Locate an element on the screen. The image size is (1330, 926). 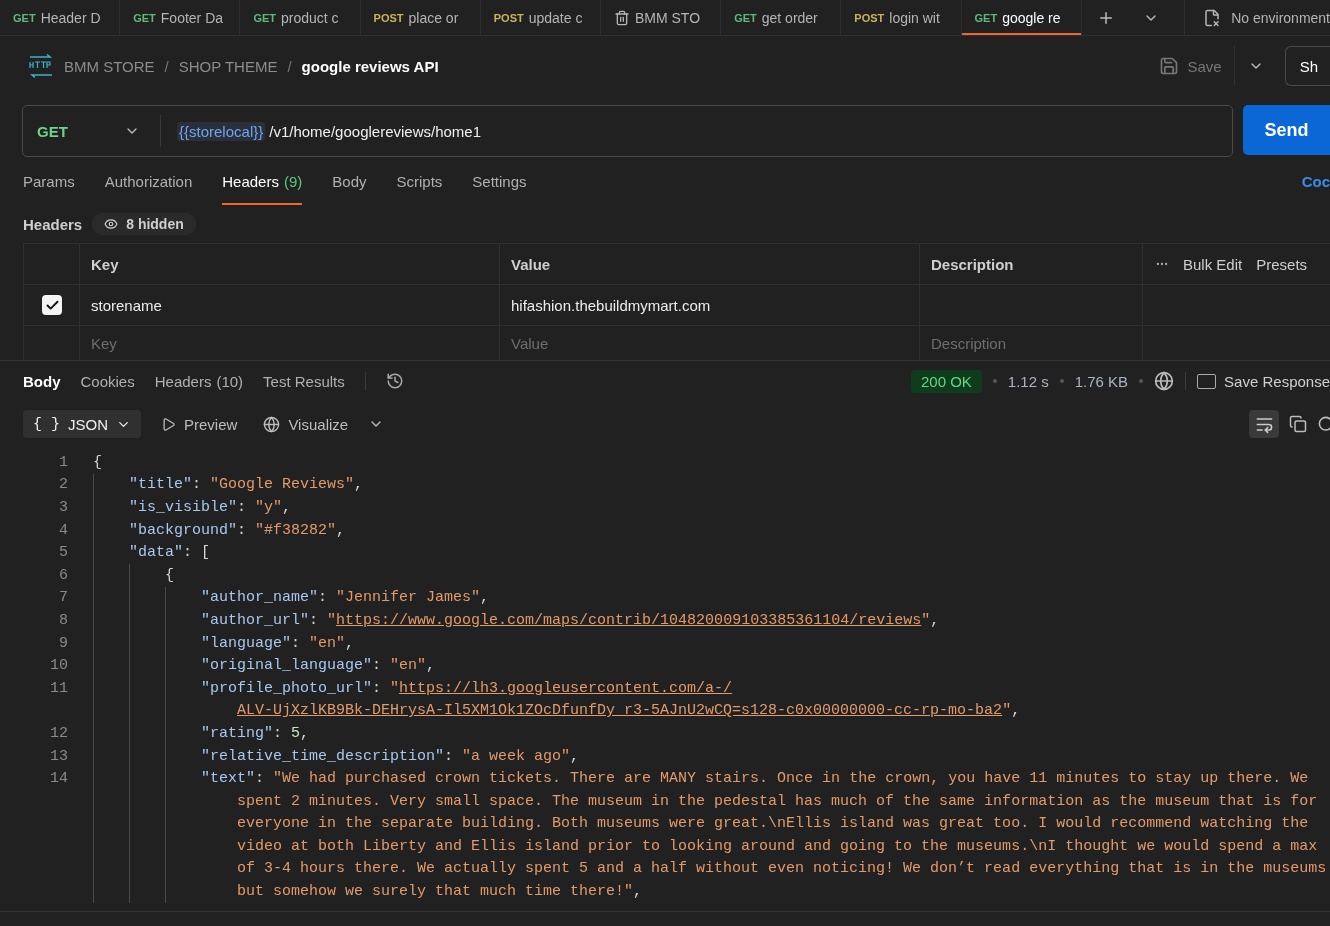
code-link: Coc is located at coordinates (1315, 181).